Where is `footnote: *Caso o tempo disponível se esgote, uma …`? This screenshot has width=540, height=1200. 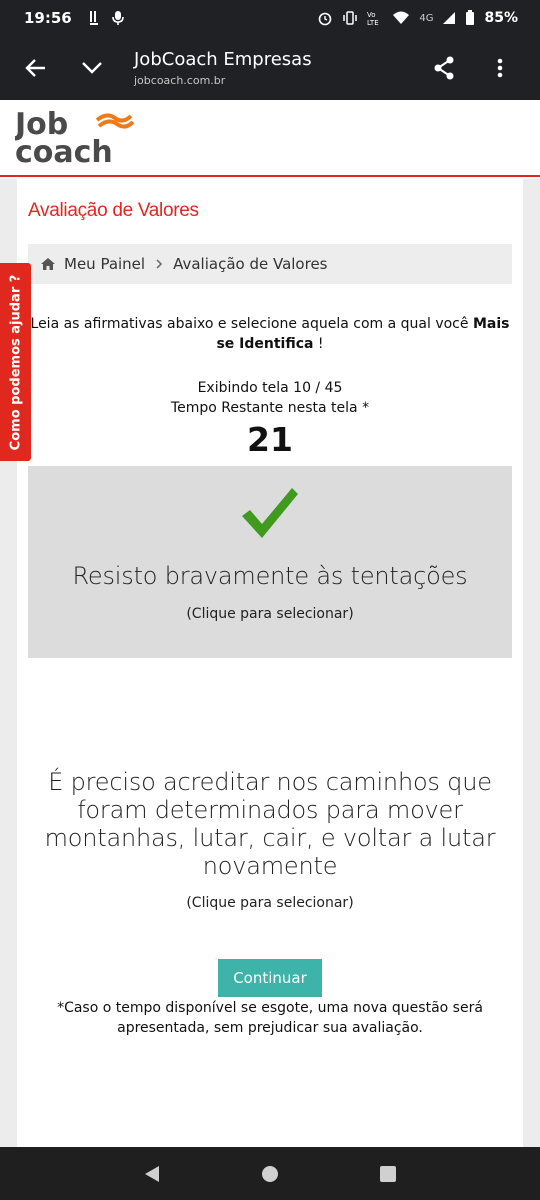 footnote: *Caso o tempo disponível se esgote, uma … is located at coordinates (270, 1018).